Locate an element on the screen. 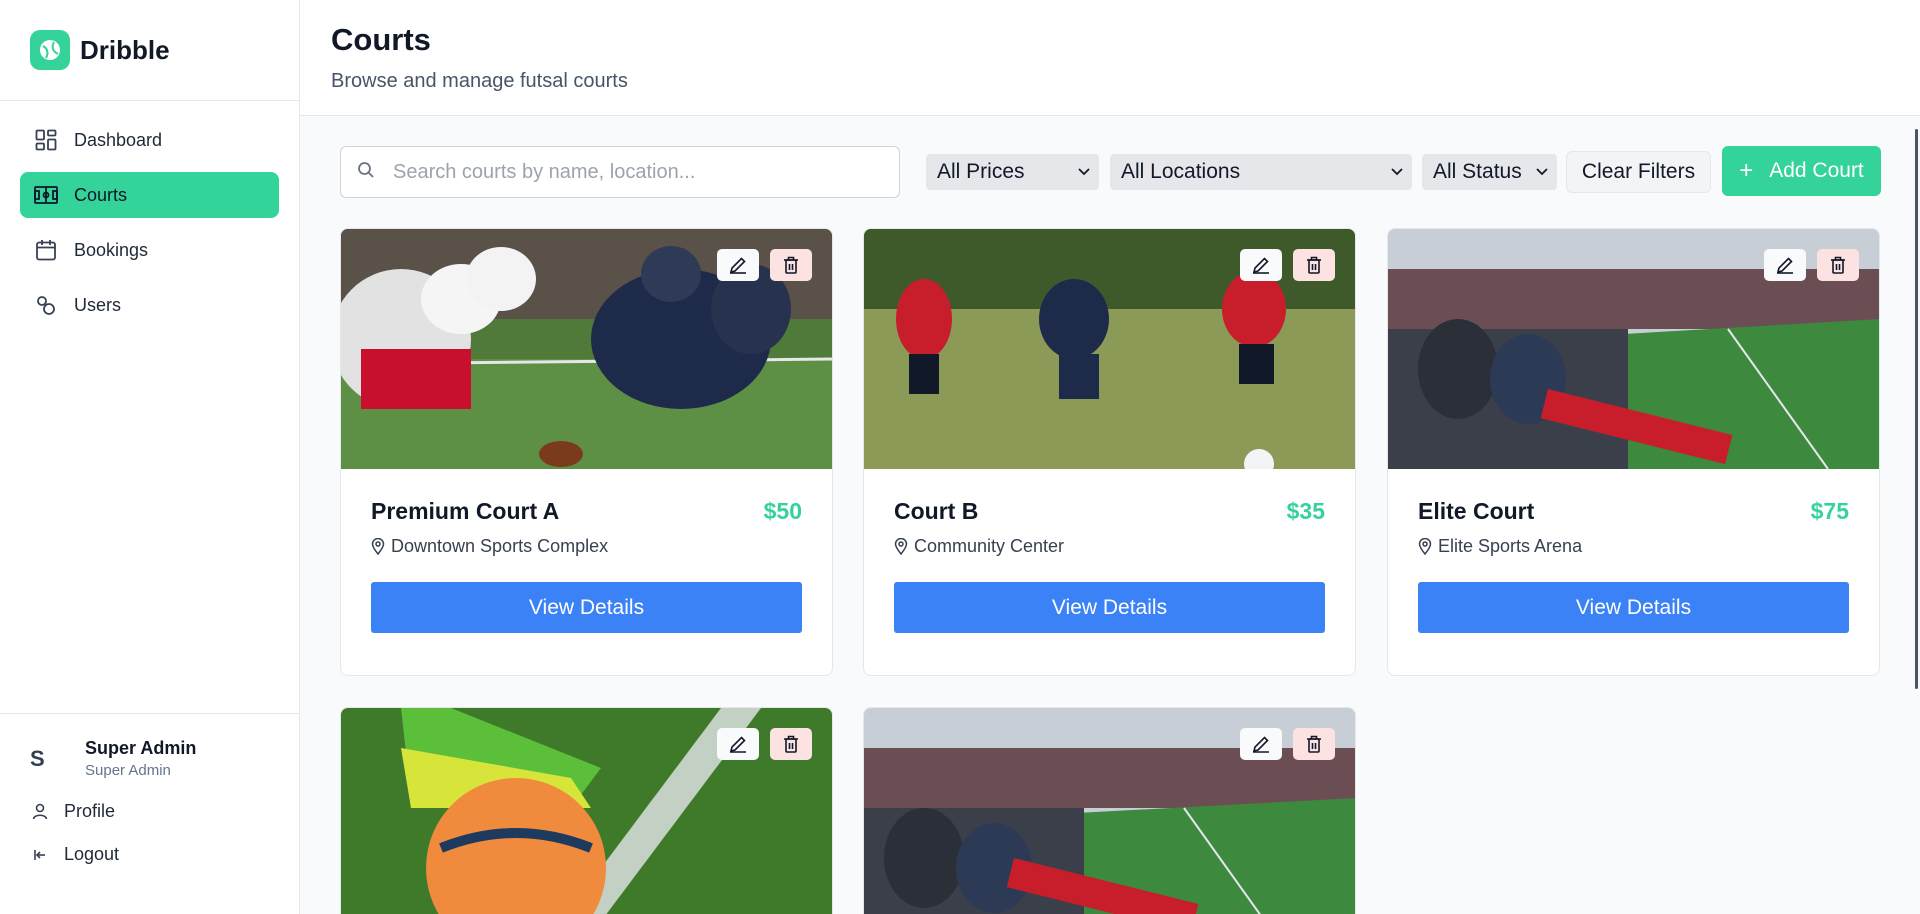 The width and height of the screenshot is (1920, 914). logout-icon is located at coordinates (40, 855).